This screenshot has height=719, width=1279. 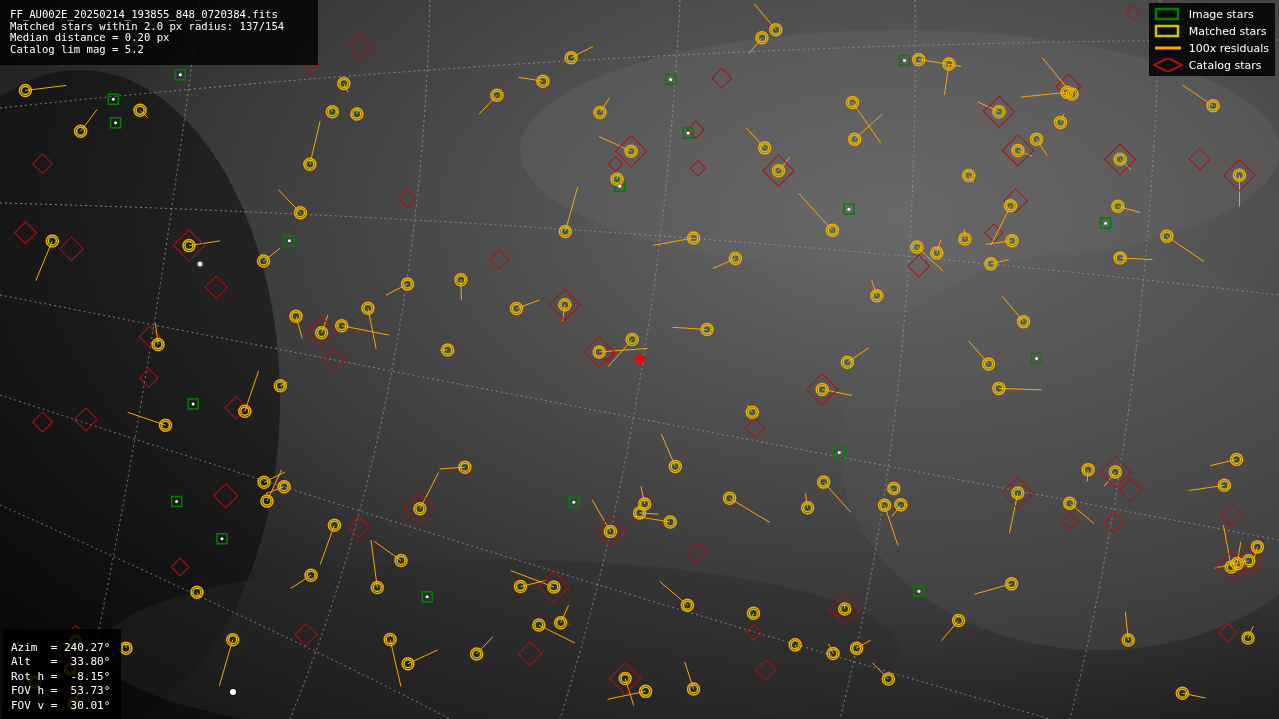 I want to click on legend-label: Matched stars, so click(x=1227, y=31).